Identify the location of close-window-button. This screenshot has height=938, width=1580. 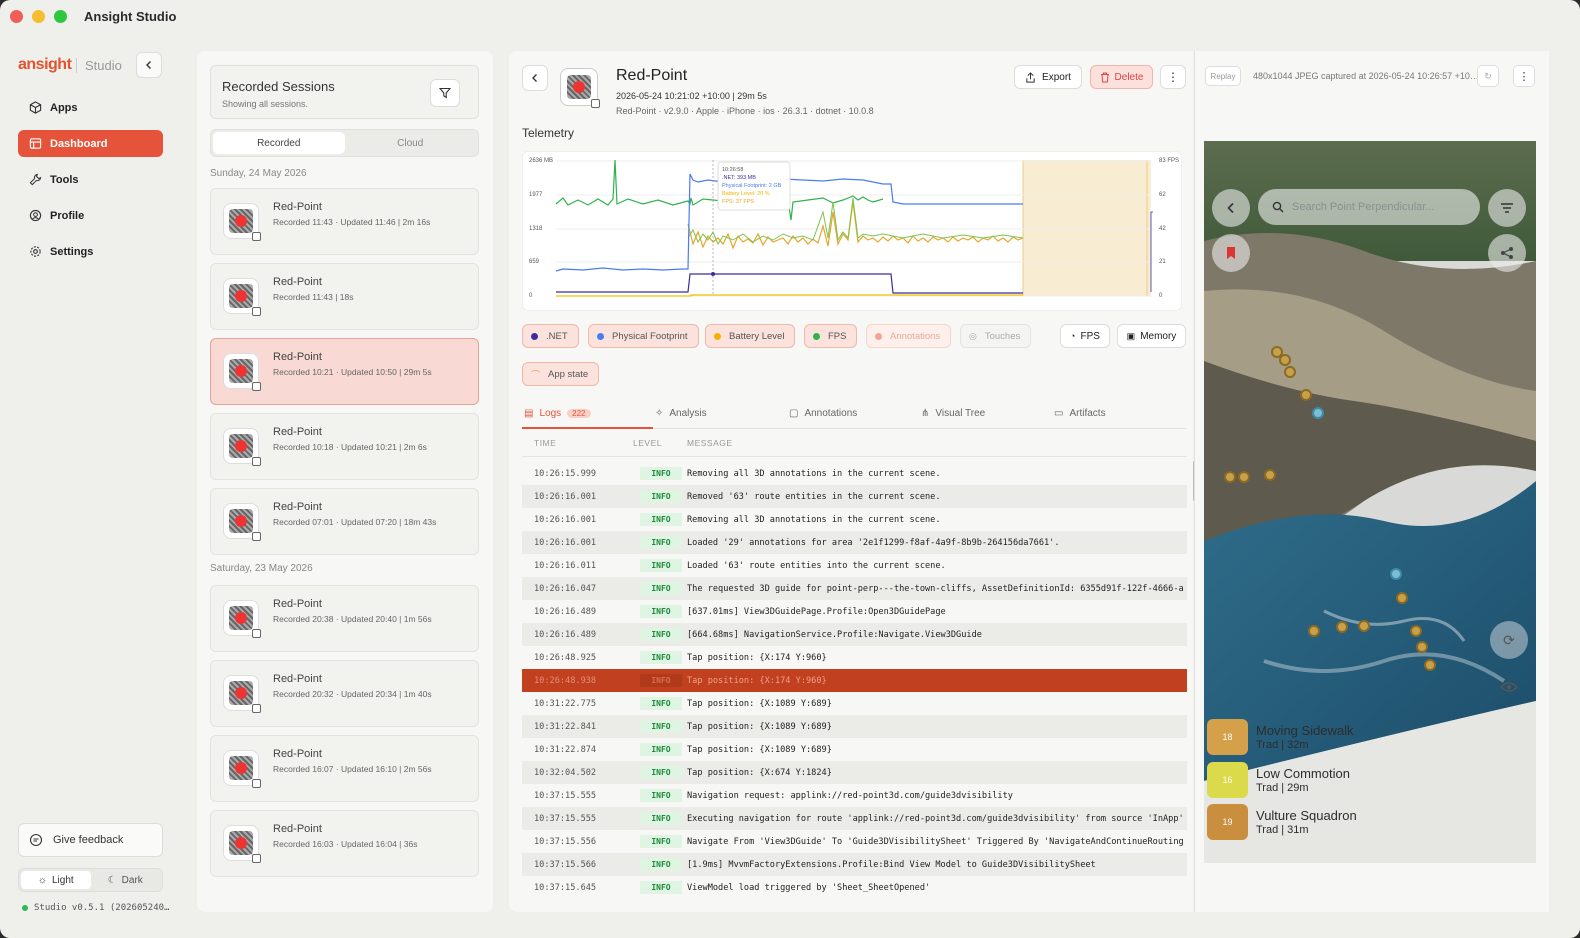
(16, 16).